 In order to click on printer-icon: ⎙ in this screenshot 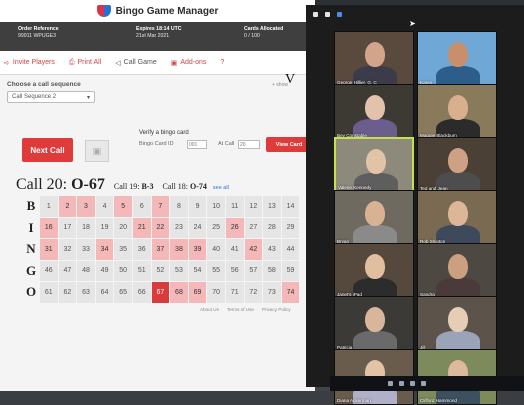, I will do `click(71, 62)`.